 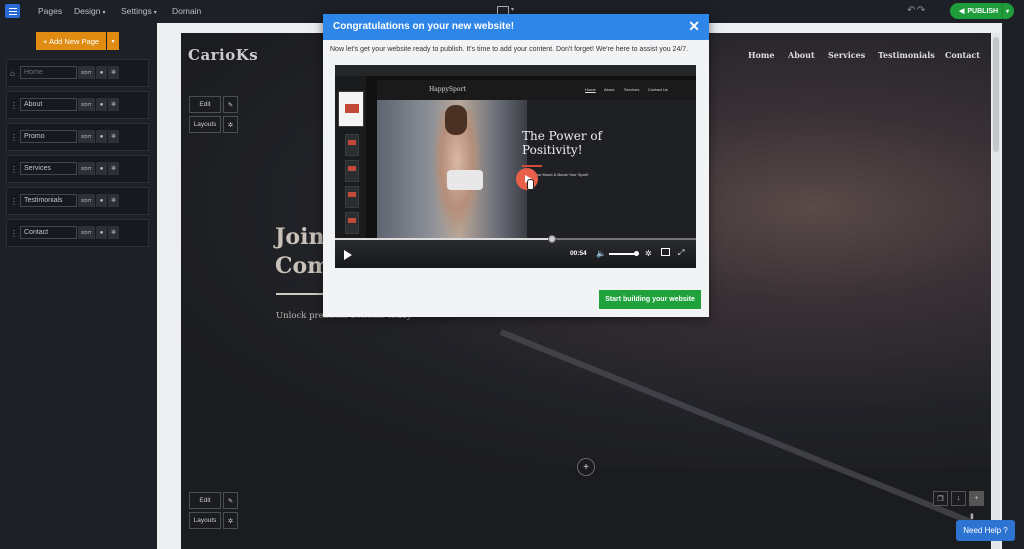 What do you see at coordinates (299, 237) in the screenshot?
I see `hero-title-line1: Join` at bounding box center [299, 237].